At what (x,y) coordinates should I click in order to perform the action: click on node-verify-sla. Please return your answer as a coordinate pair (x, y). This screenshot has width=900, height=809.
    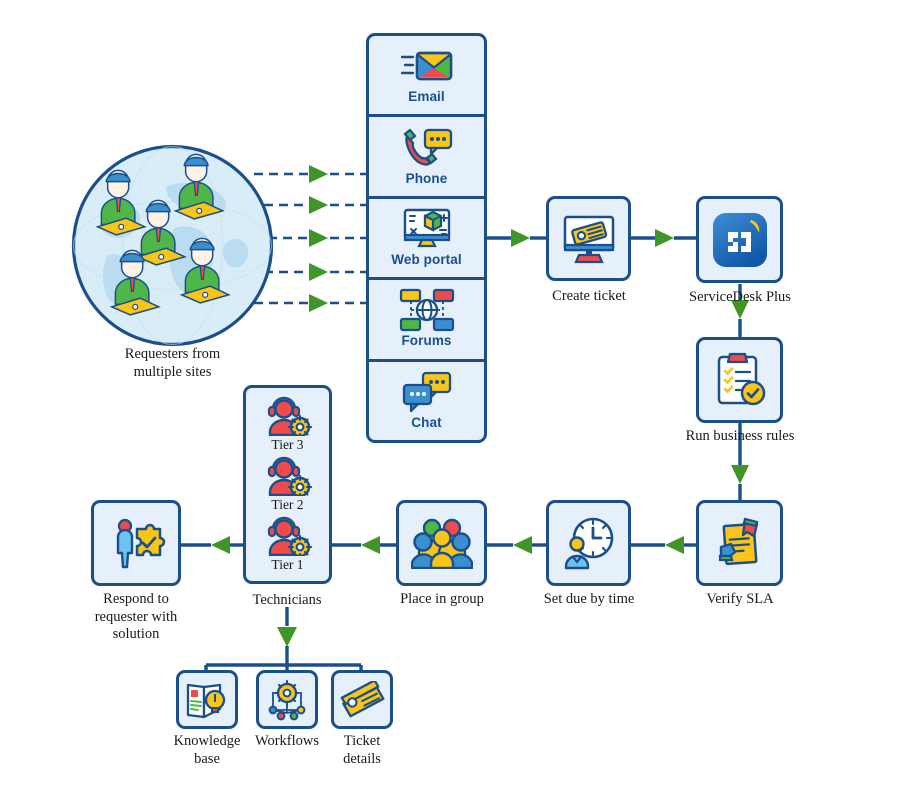
    Looking at the image, I should click on (739, 543).